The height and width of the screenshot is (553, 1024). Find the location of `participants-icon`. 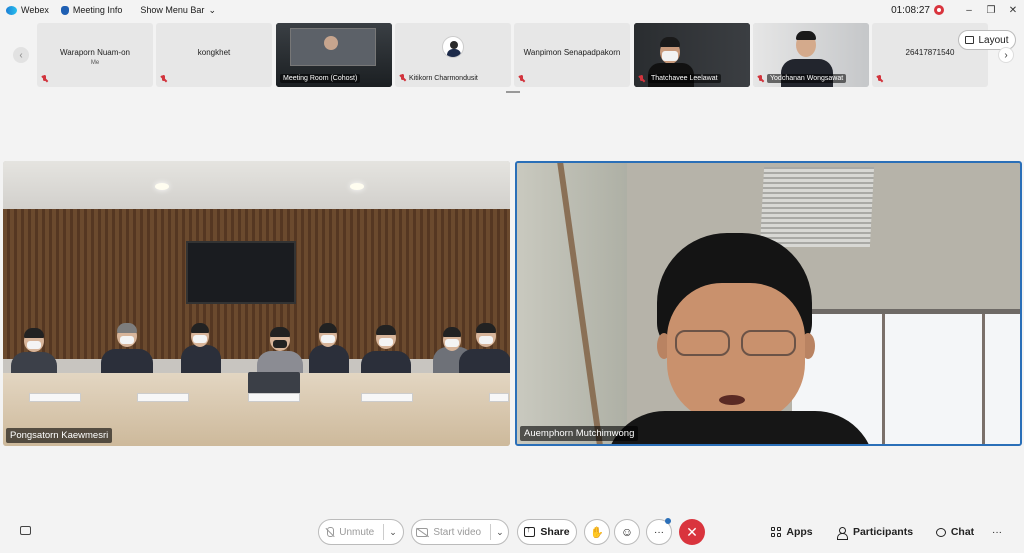

participants-icon is located at coordinates (842, 533).